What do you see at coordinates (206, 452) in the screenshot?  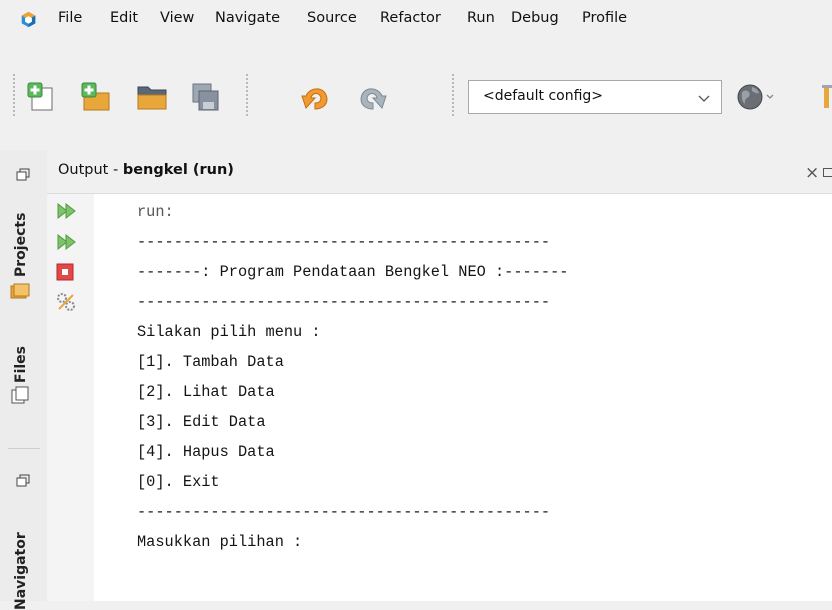 I see `console-line: [4]. Hapus Data` at bounding box center [206, 452].